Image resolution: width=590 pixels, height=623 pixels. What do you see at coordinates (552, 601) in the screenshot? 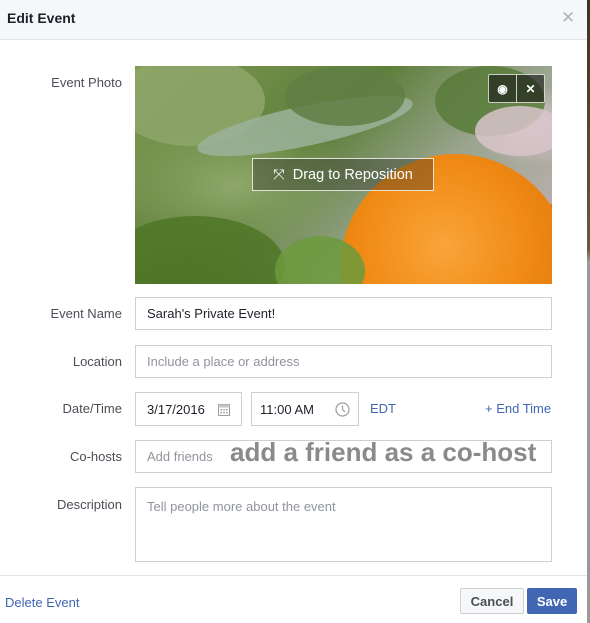
I see `save-button: Save` at bounding box center [552, 601].